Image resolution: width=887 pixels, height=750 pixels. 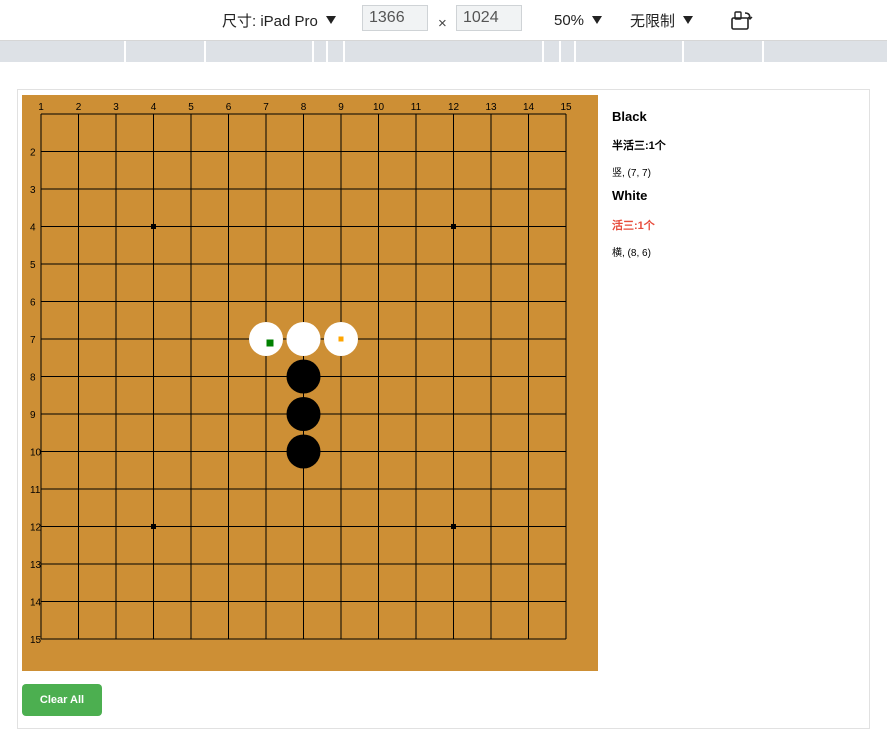 What do you see at coordinates (35, 490) in the screenshot?
I see `row-label: 11` at bounding box center [35, 490].